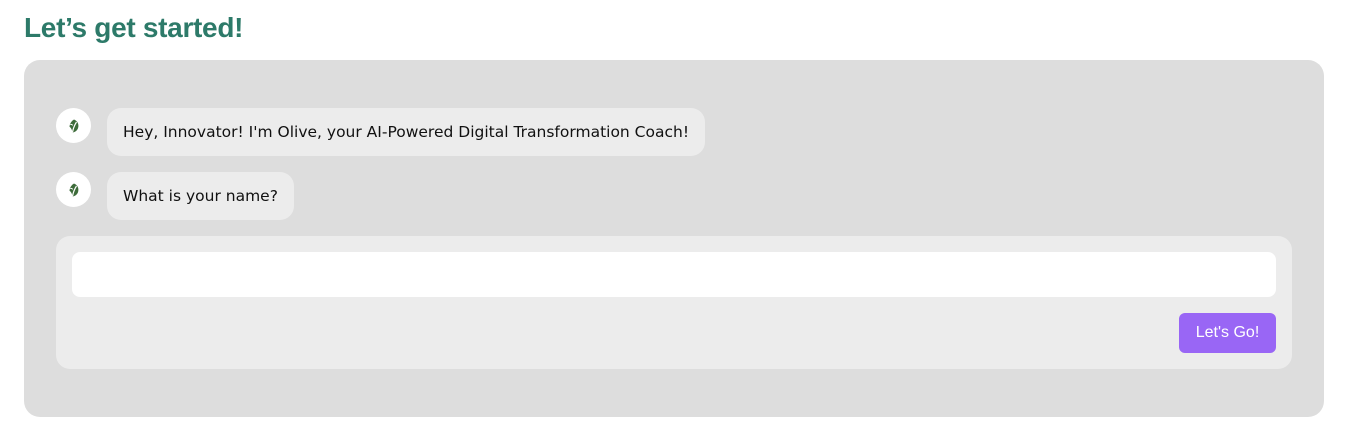  I want to click on chat-message: What is your name?, so click(175, 196).